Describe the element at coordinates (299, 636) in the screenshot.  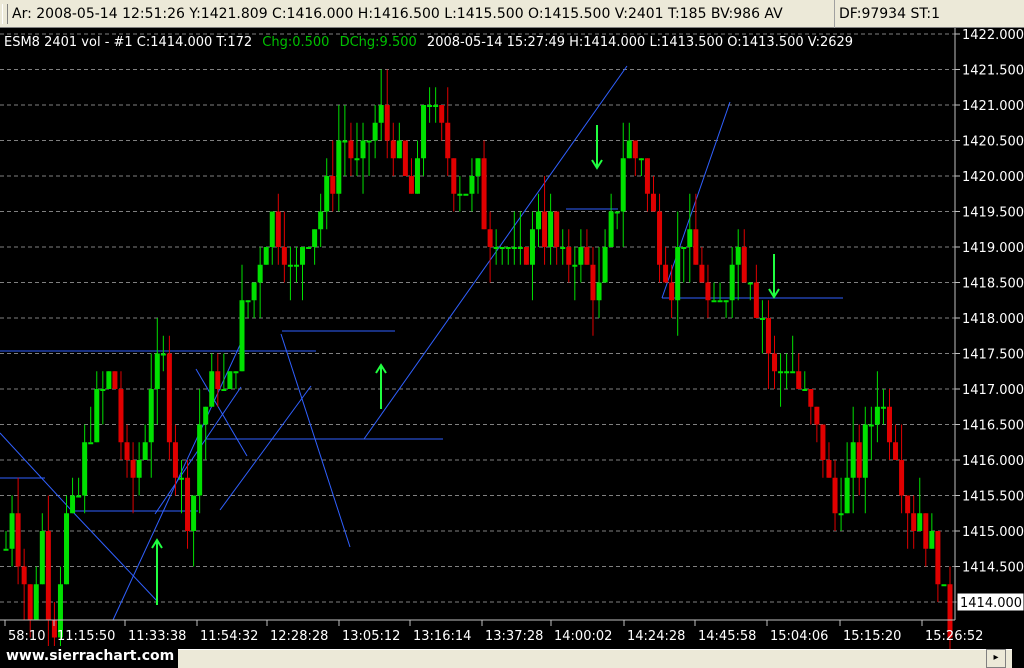
I see `time-tick-label: 12:28:28` at that location.